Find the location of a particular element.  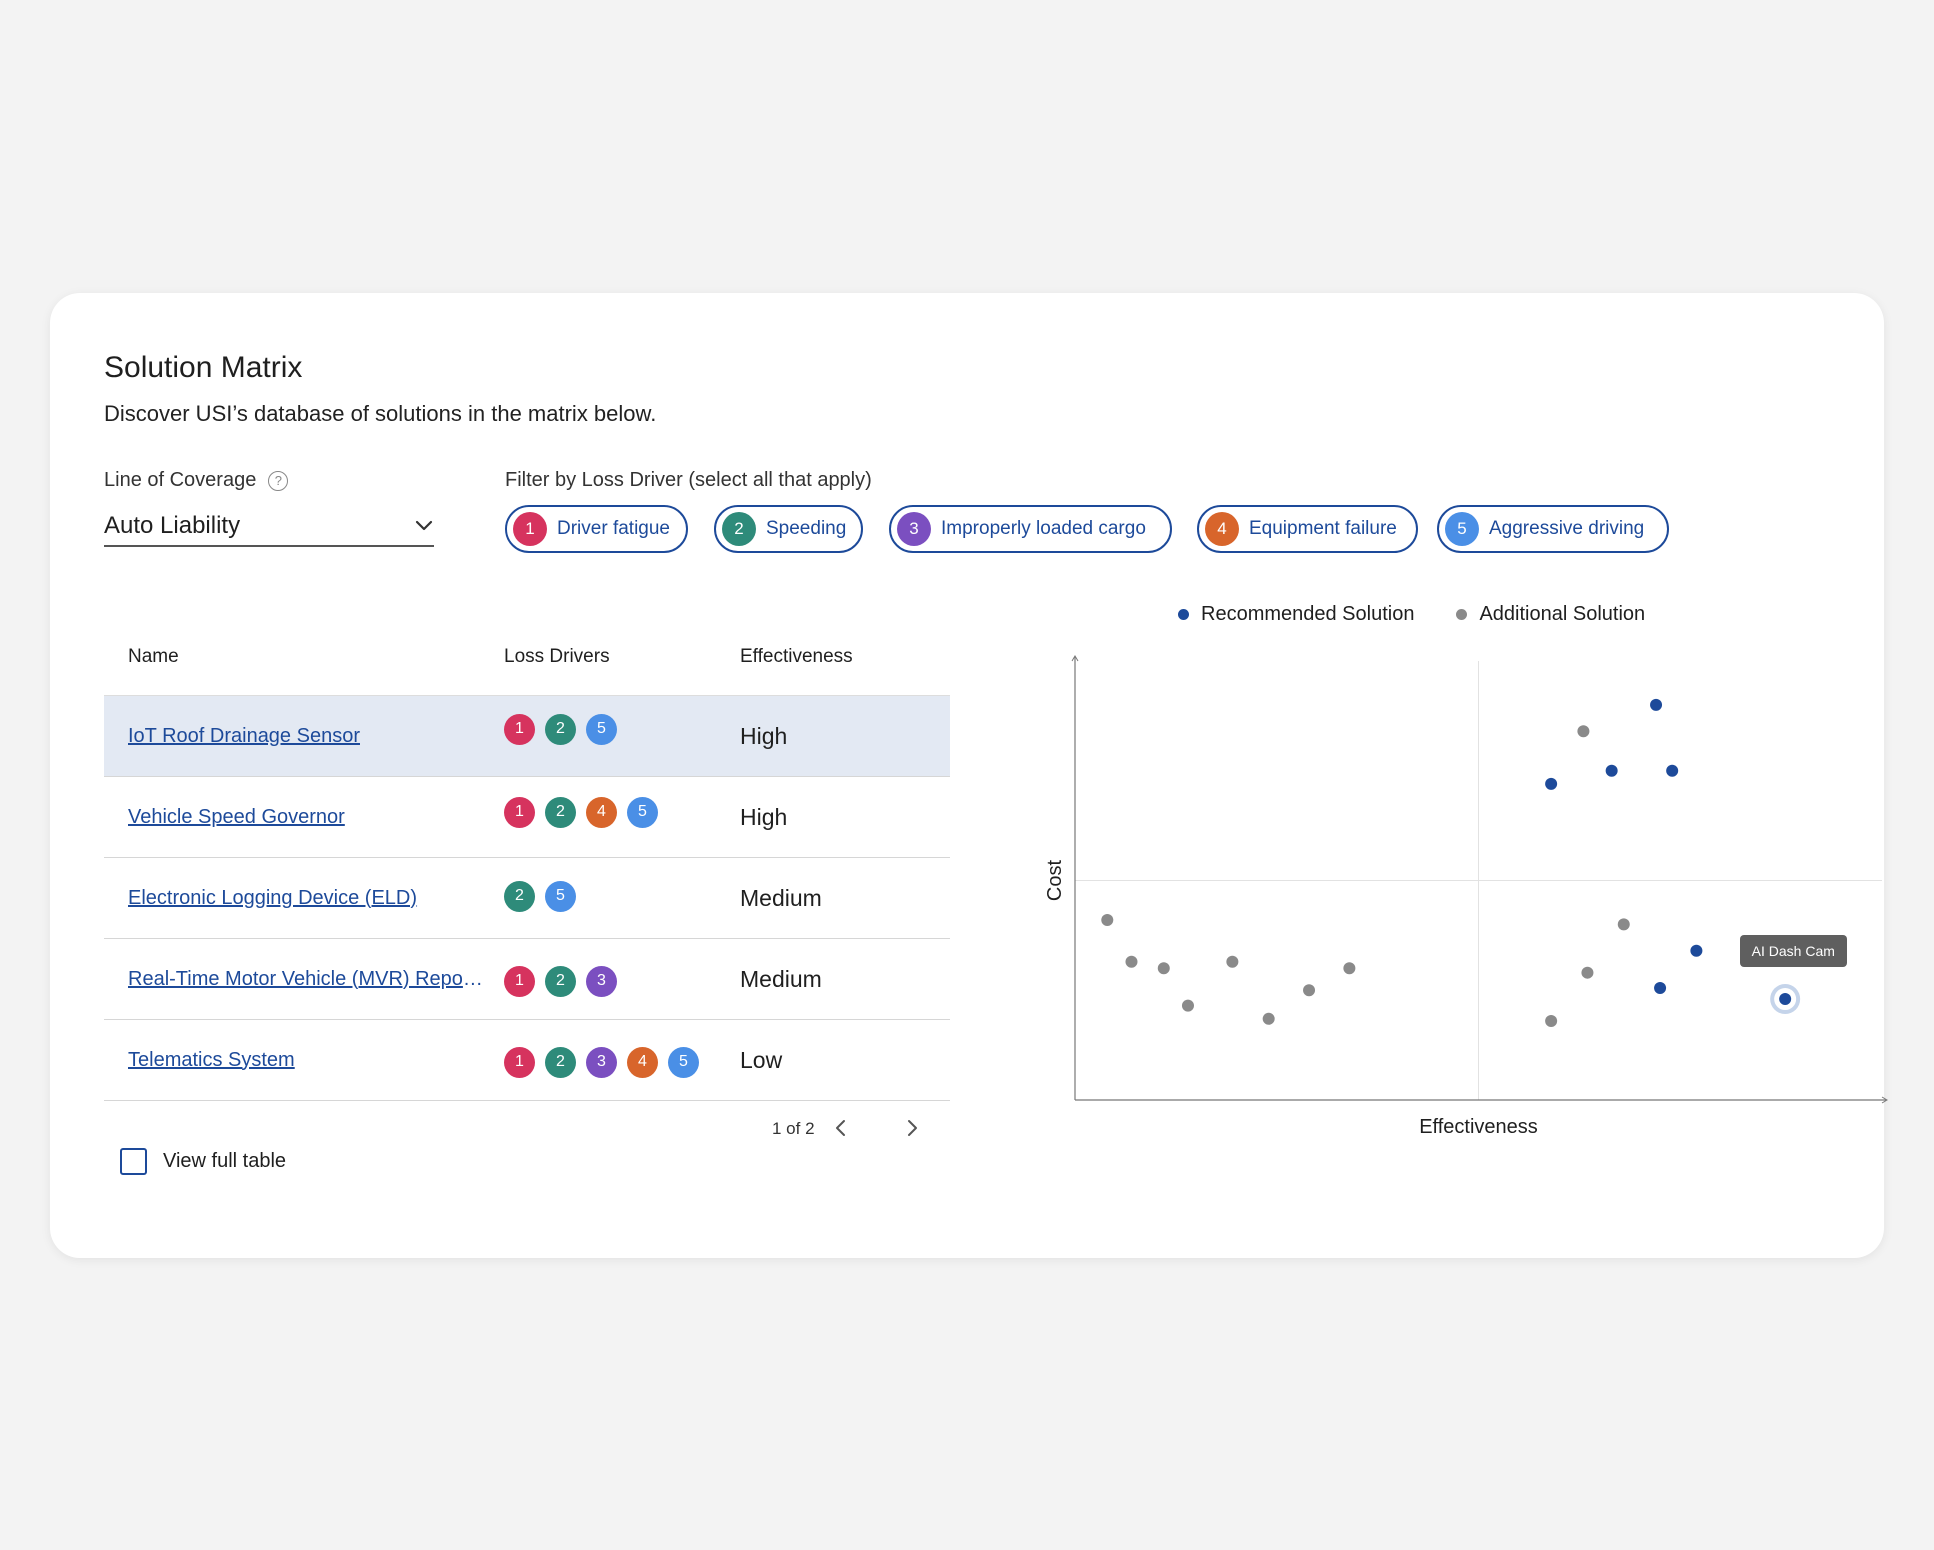

loss-driver-badges: 25 is located at coordinates (622, 896).